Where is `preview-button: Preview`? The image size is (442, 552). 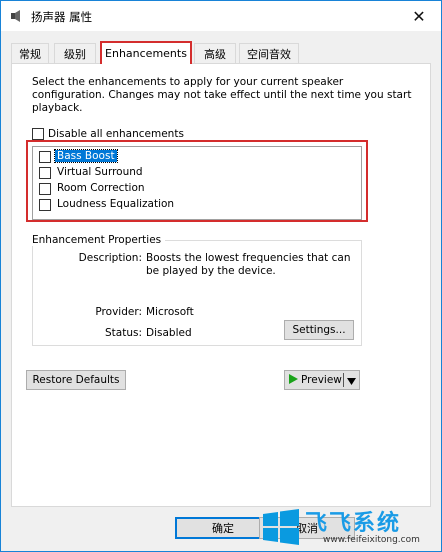 preview-button: Preview is located at coordinates (322, 380).